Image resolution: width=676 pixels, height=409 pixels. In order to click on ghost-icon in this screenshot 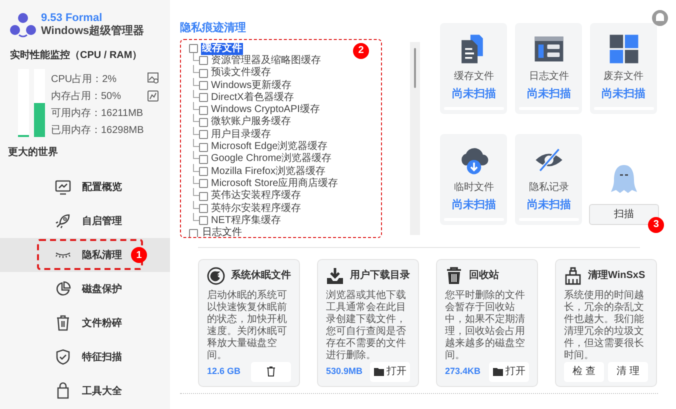, I will do `click(624, 179)`.